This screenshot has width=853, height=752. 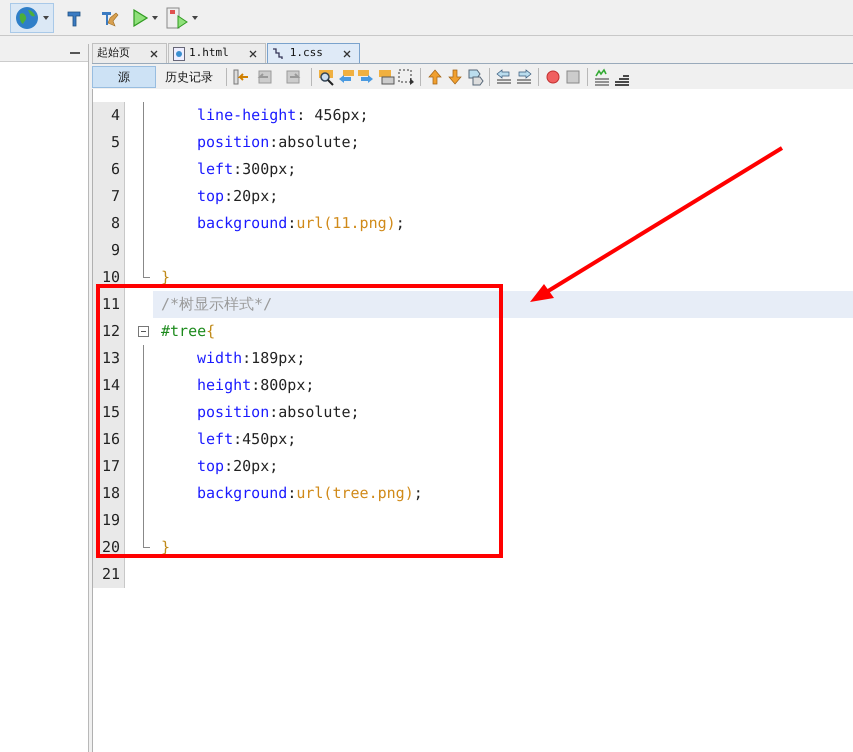 I want to click on line-number: 5, so click(x=109, y=142).